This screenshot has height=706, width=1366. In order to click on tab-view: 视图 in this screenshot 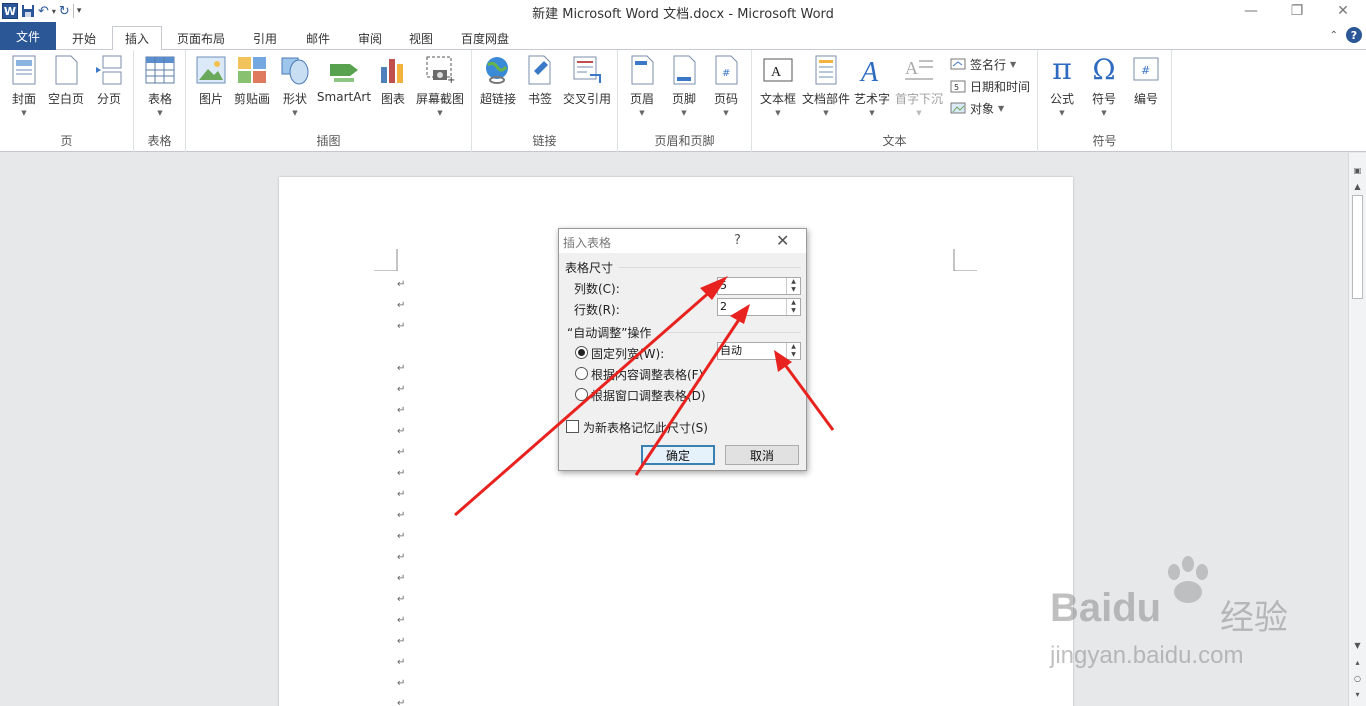, I will do `click(421, 38)`.